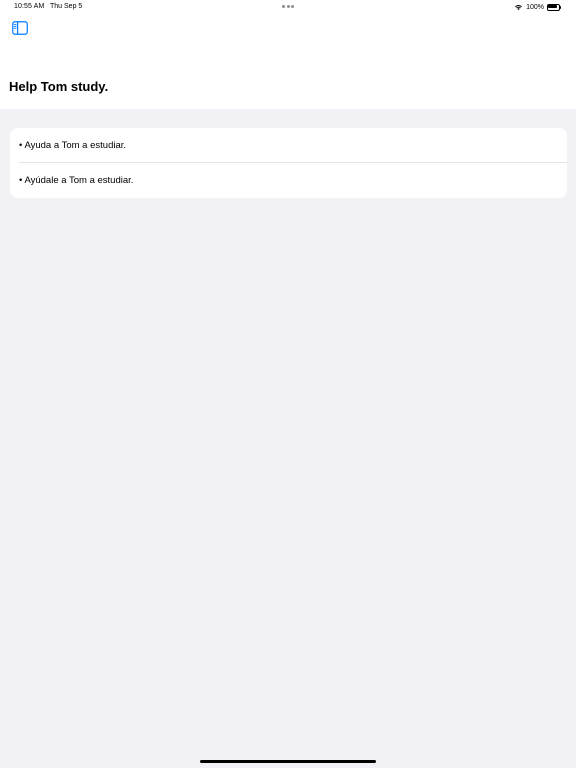 The width and height of the screenshot is (576, 768). I want to click on home-indicator, so click(288, 761).